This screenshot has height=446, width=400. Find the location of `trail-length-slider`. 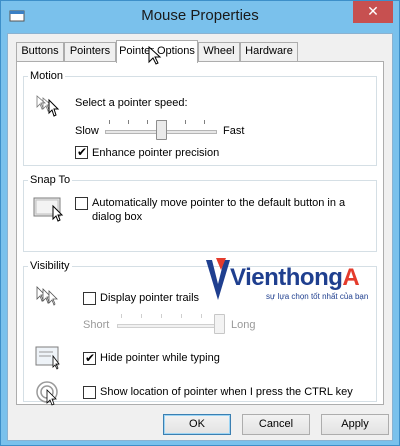

trail-length-slider is located at coordinates (219, 324).